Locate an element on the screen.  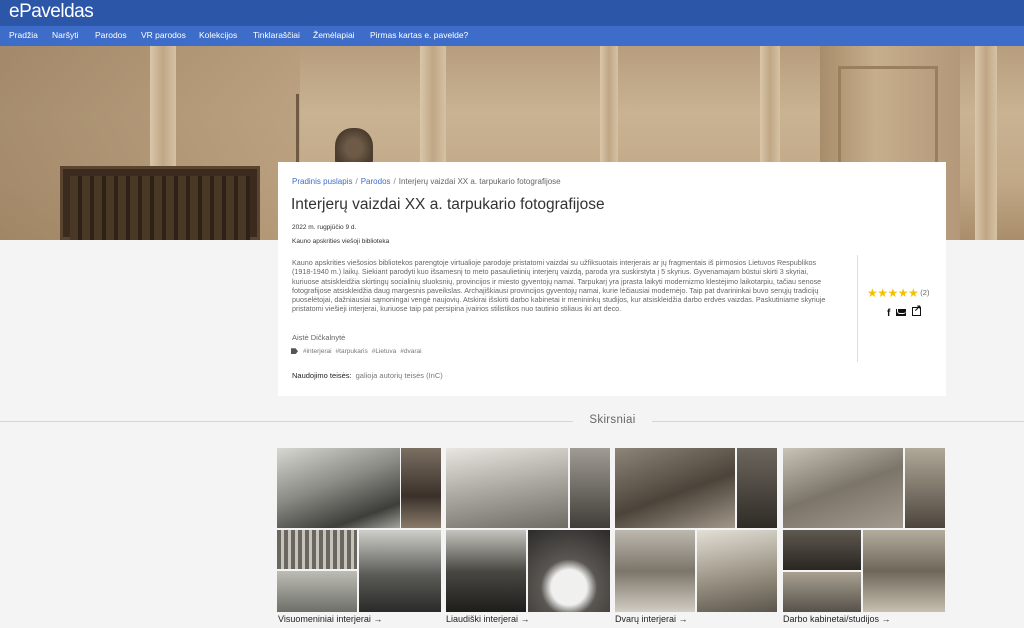
section-link-visuomeniniai: Visuomeniniai interjerai → is located at coordinates (330, 619).